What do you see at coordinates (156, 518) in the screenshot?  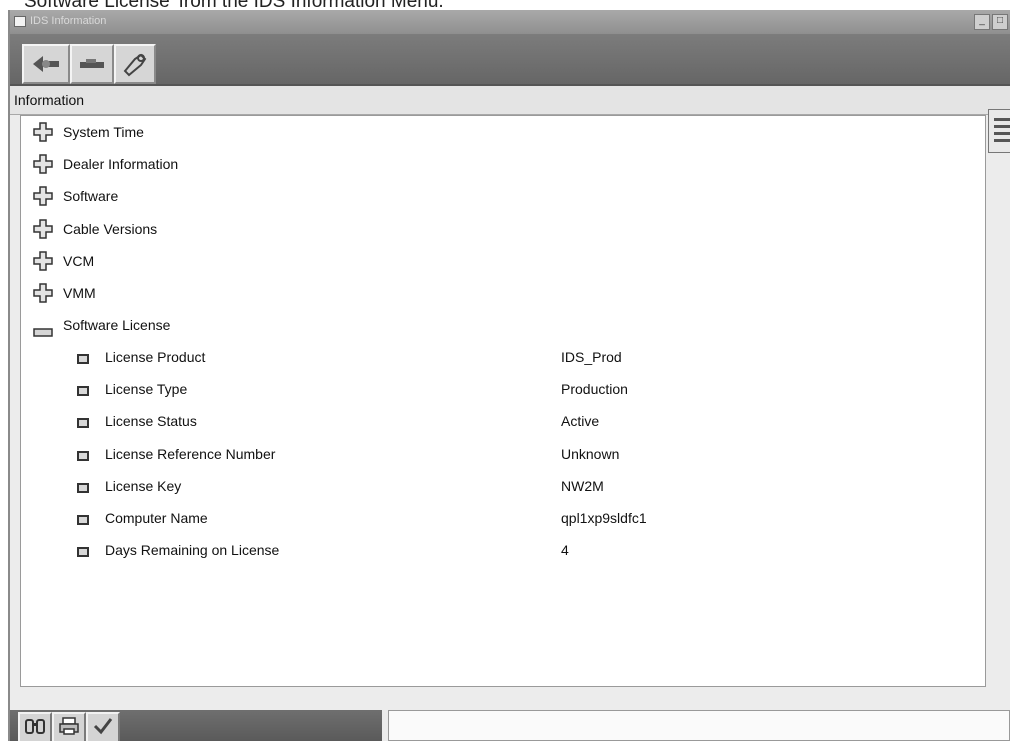 I see `license-field-label: Computer Name` at bounding box center [156, 518].